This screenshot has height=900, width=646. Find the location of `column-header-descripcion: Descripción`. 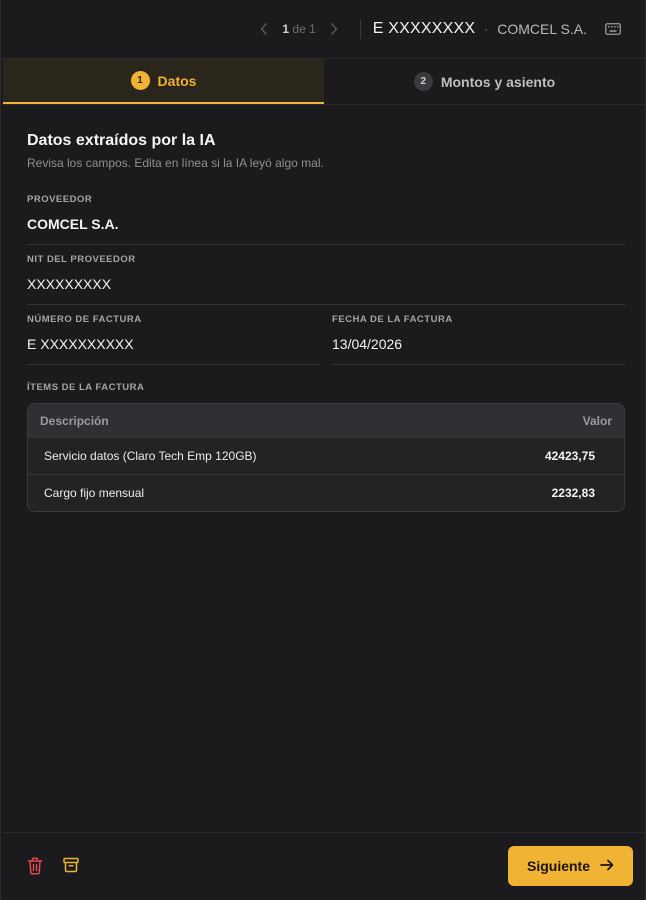

column-header-descripcion: Descripción is located at coordinates (74, 420).